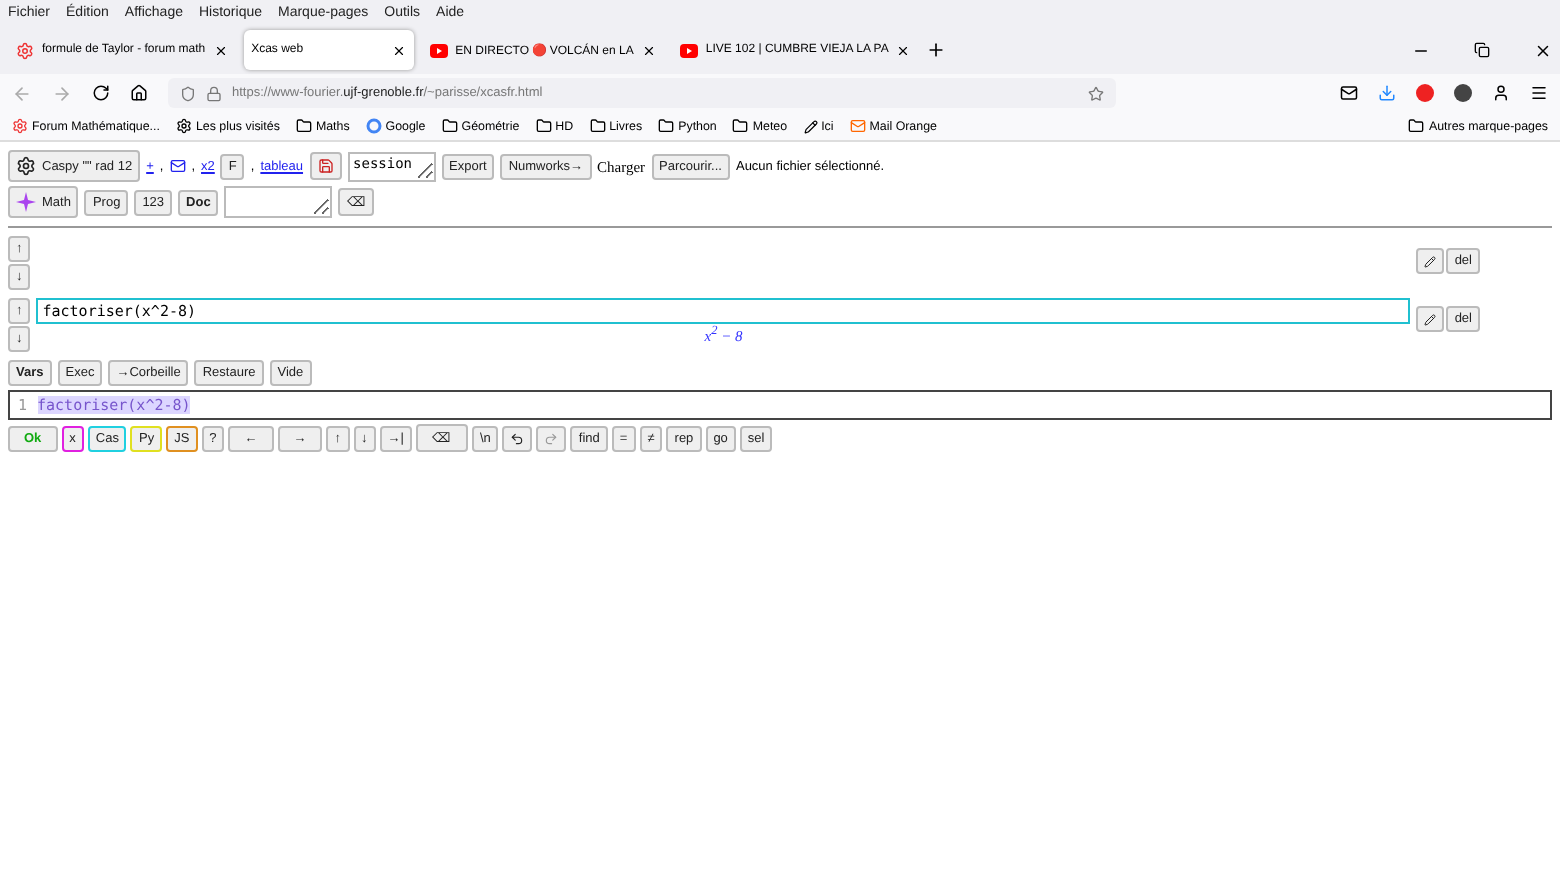 The image size is (1560, 878). I want to click on new-tab-icon, so click(936, 50).